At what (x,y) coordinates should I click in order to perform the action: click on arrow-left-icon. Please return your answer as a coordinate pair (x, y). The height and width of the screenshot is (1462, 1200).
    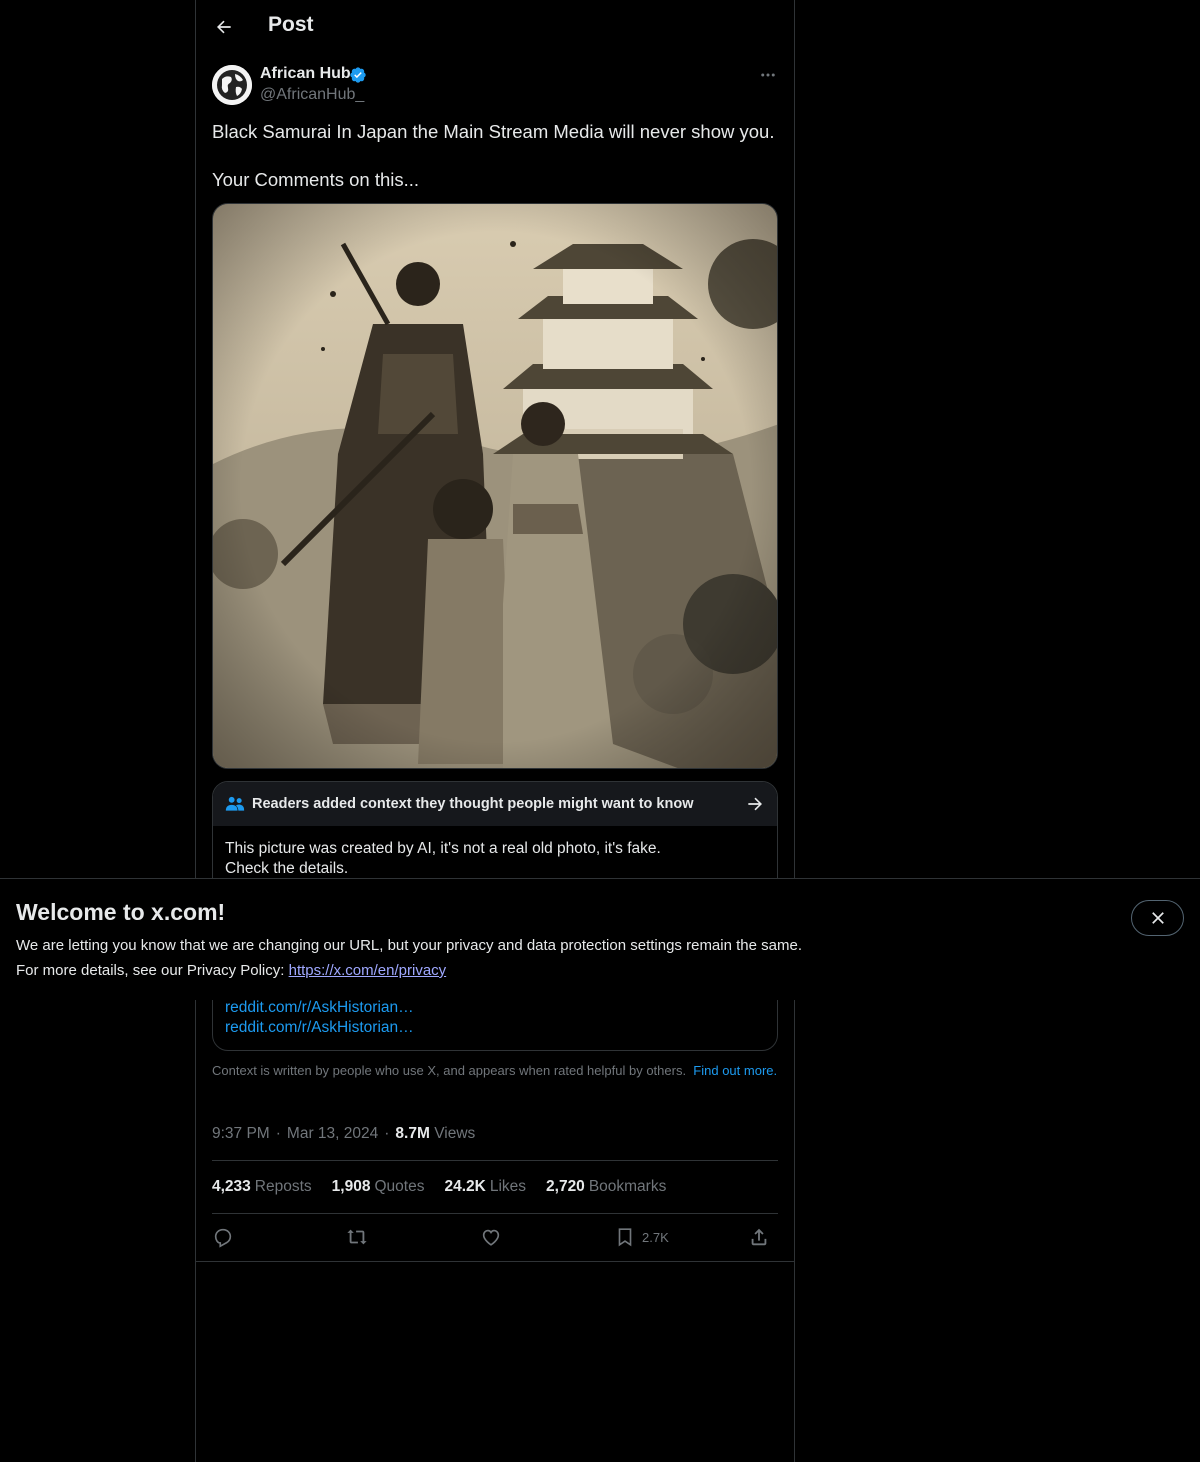
    Looking at the image, I should click on (224, 27).